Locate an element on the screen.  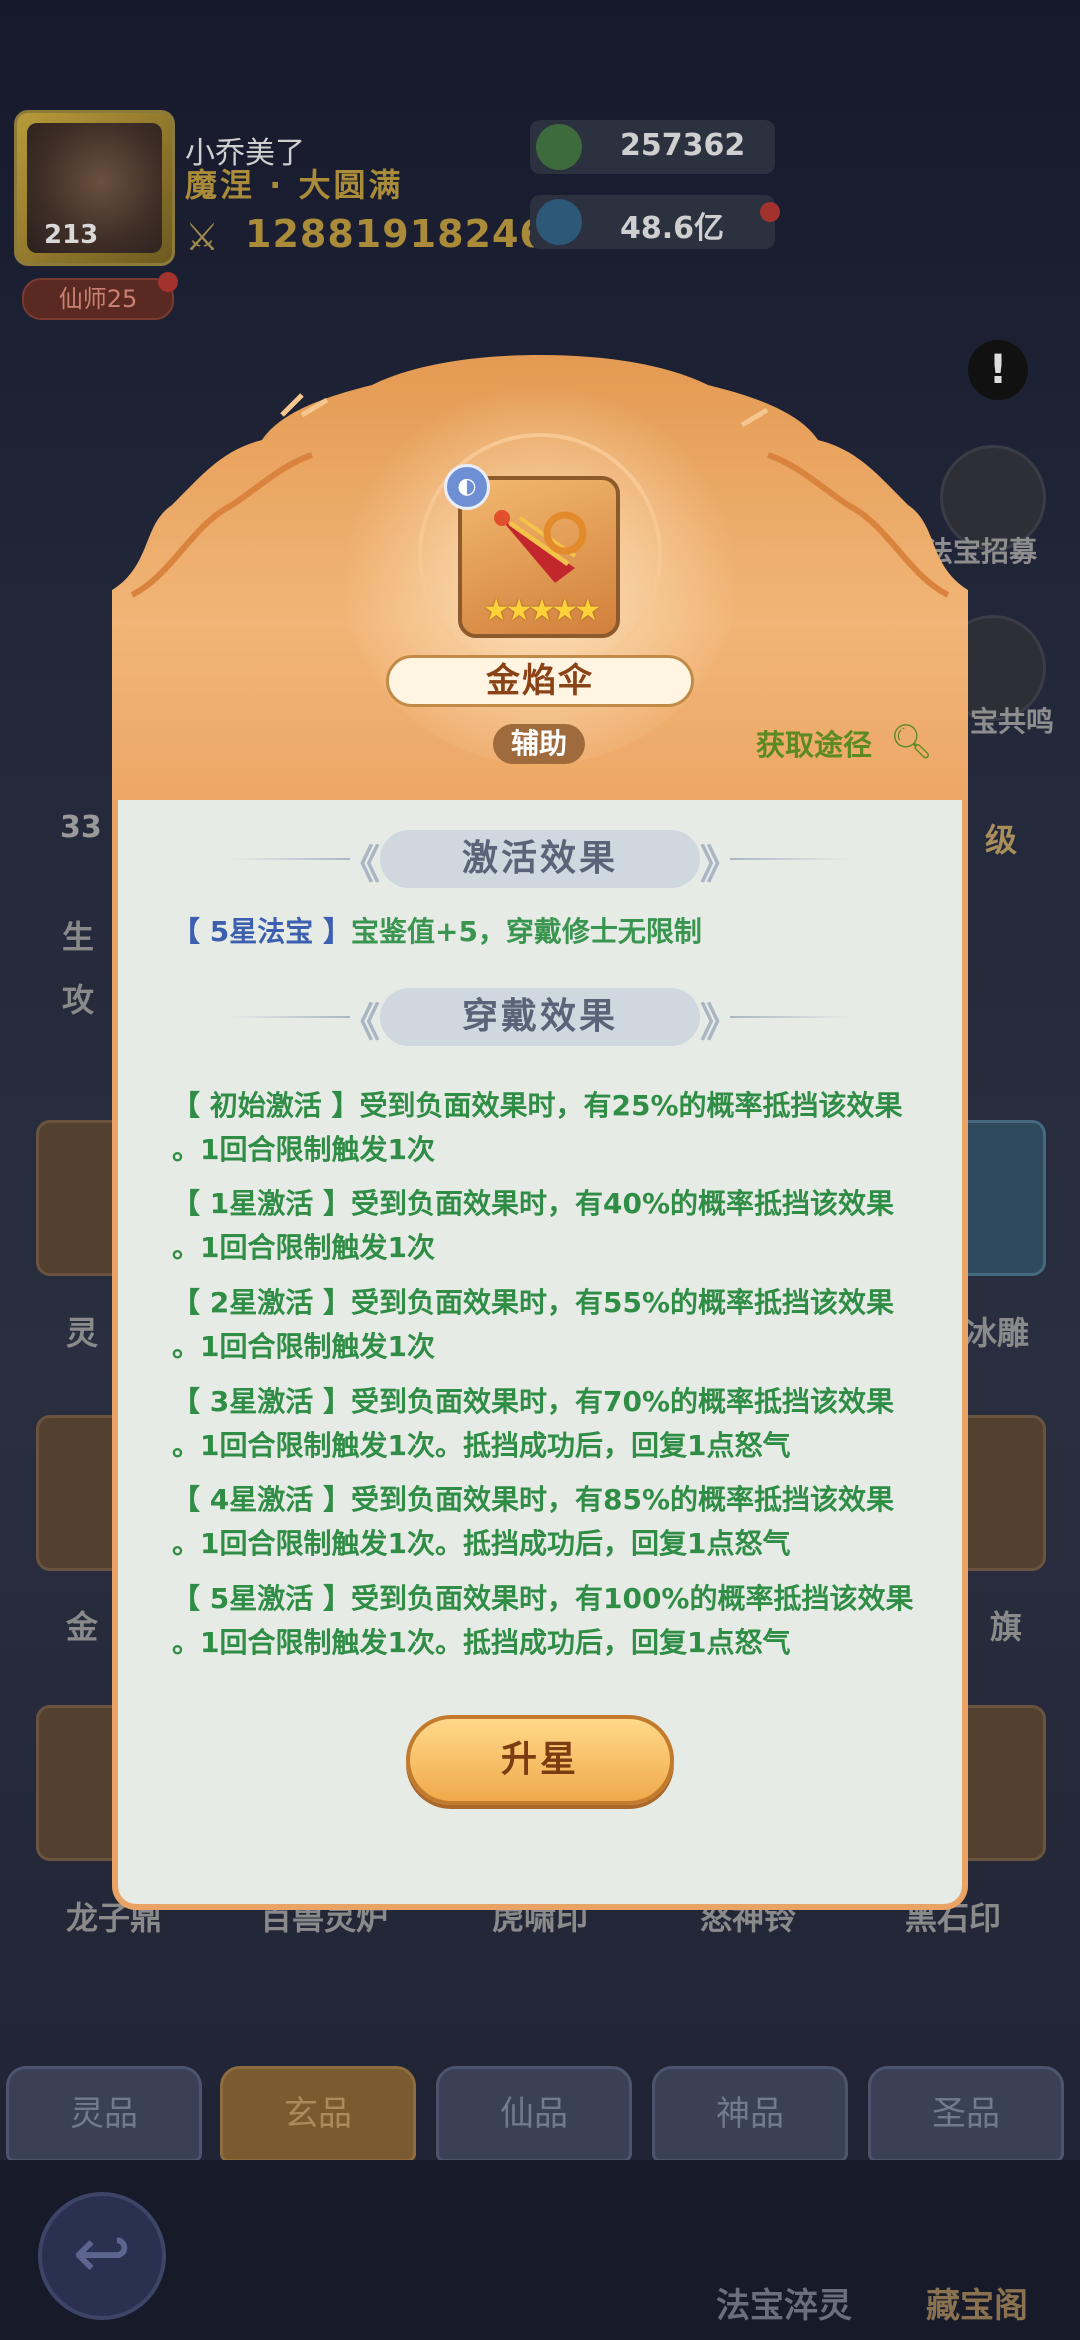
treasure-icon: ★★★★★ ◐ is located at coordinates (532, 551).